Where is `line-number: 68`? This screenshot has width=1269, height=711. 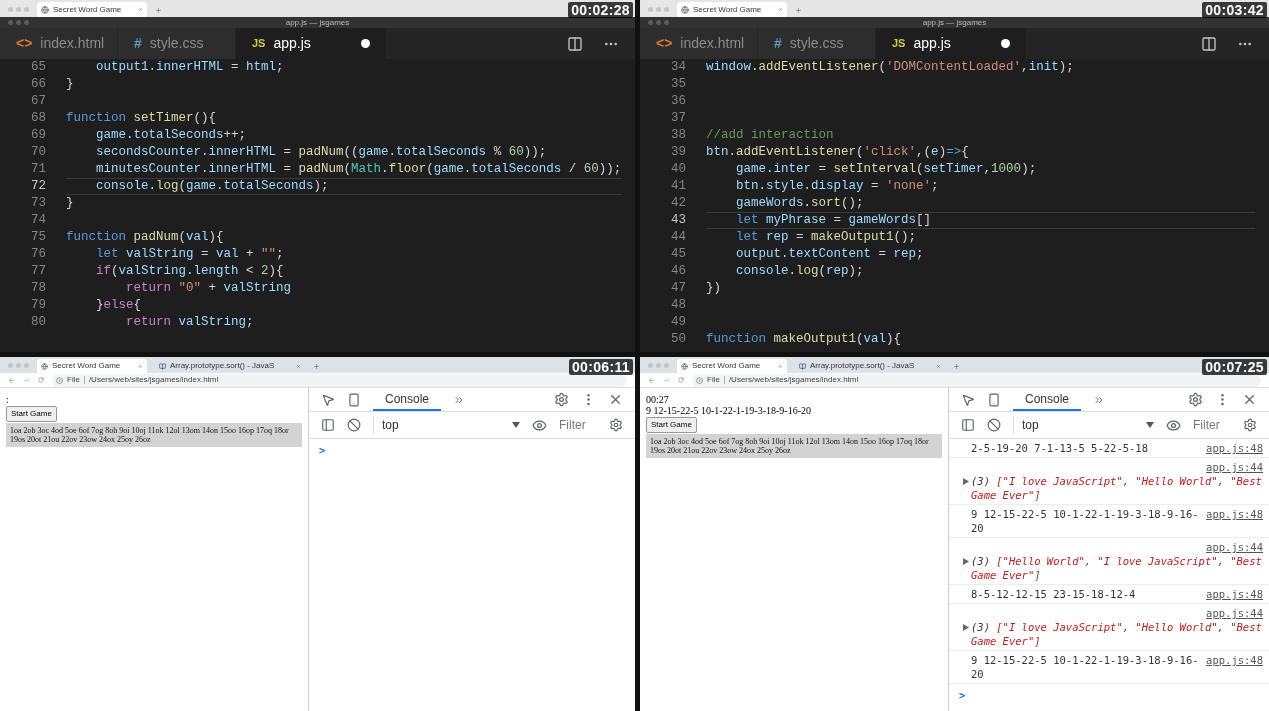
line-number: 68 is located at coordinates (38, 118).